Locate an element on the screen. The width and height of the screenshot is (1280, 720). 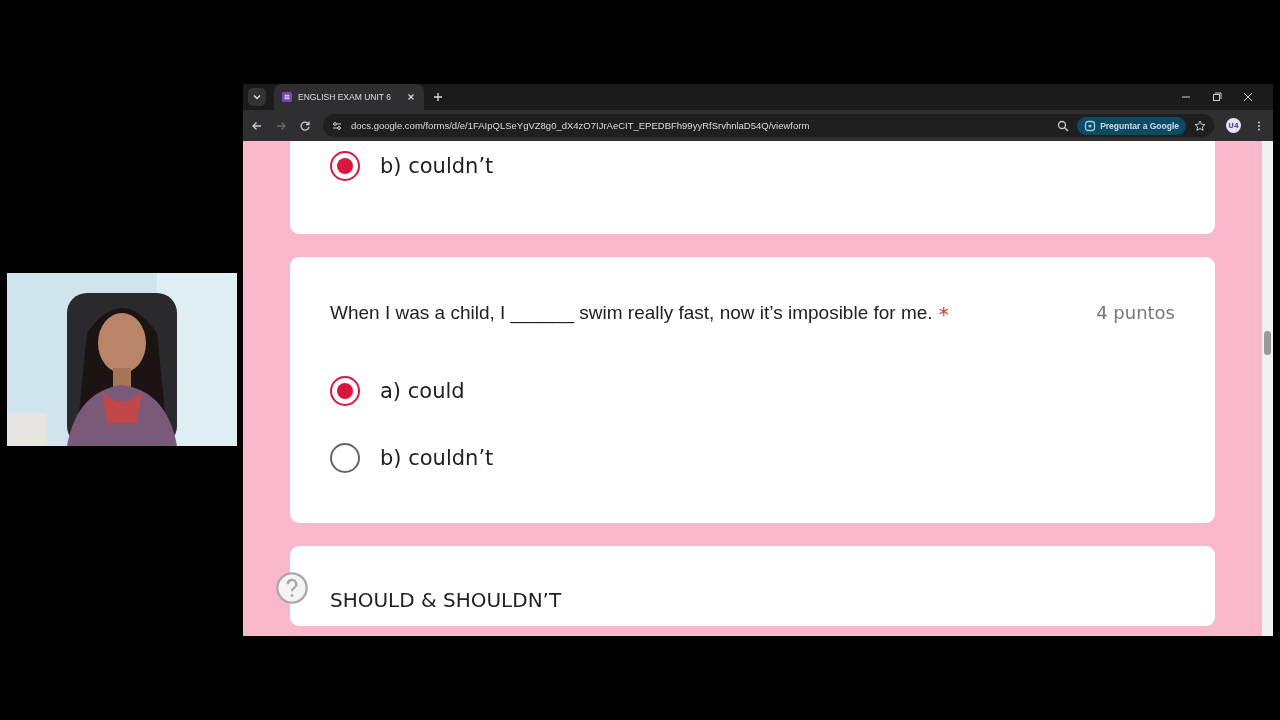
section-title: SHOULD & SHOULDN’T is located at coordinates (446, 600).